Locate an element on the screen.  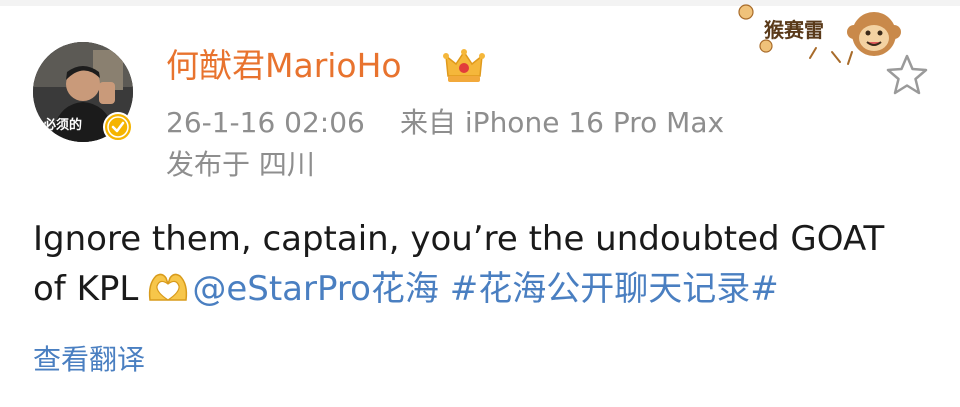
post-location: 发布于 四川 is located at coordinates (240, 164).